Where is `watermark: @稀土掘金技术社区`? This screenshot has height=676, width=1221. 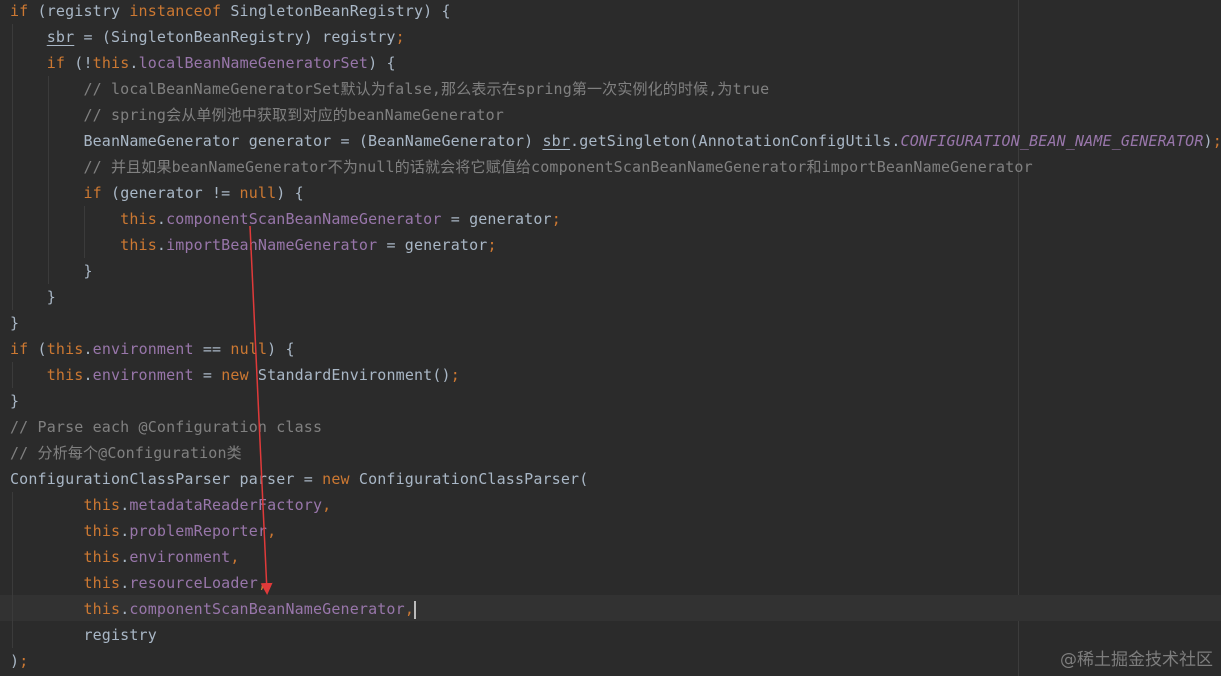
watermark: @稀土掘金技术社区 is located at coordinates (1136, 660).